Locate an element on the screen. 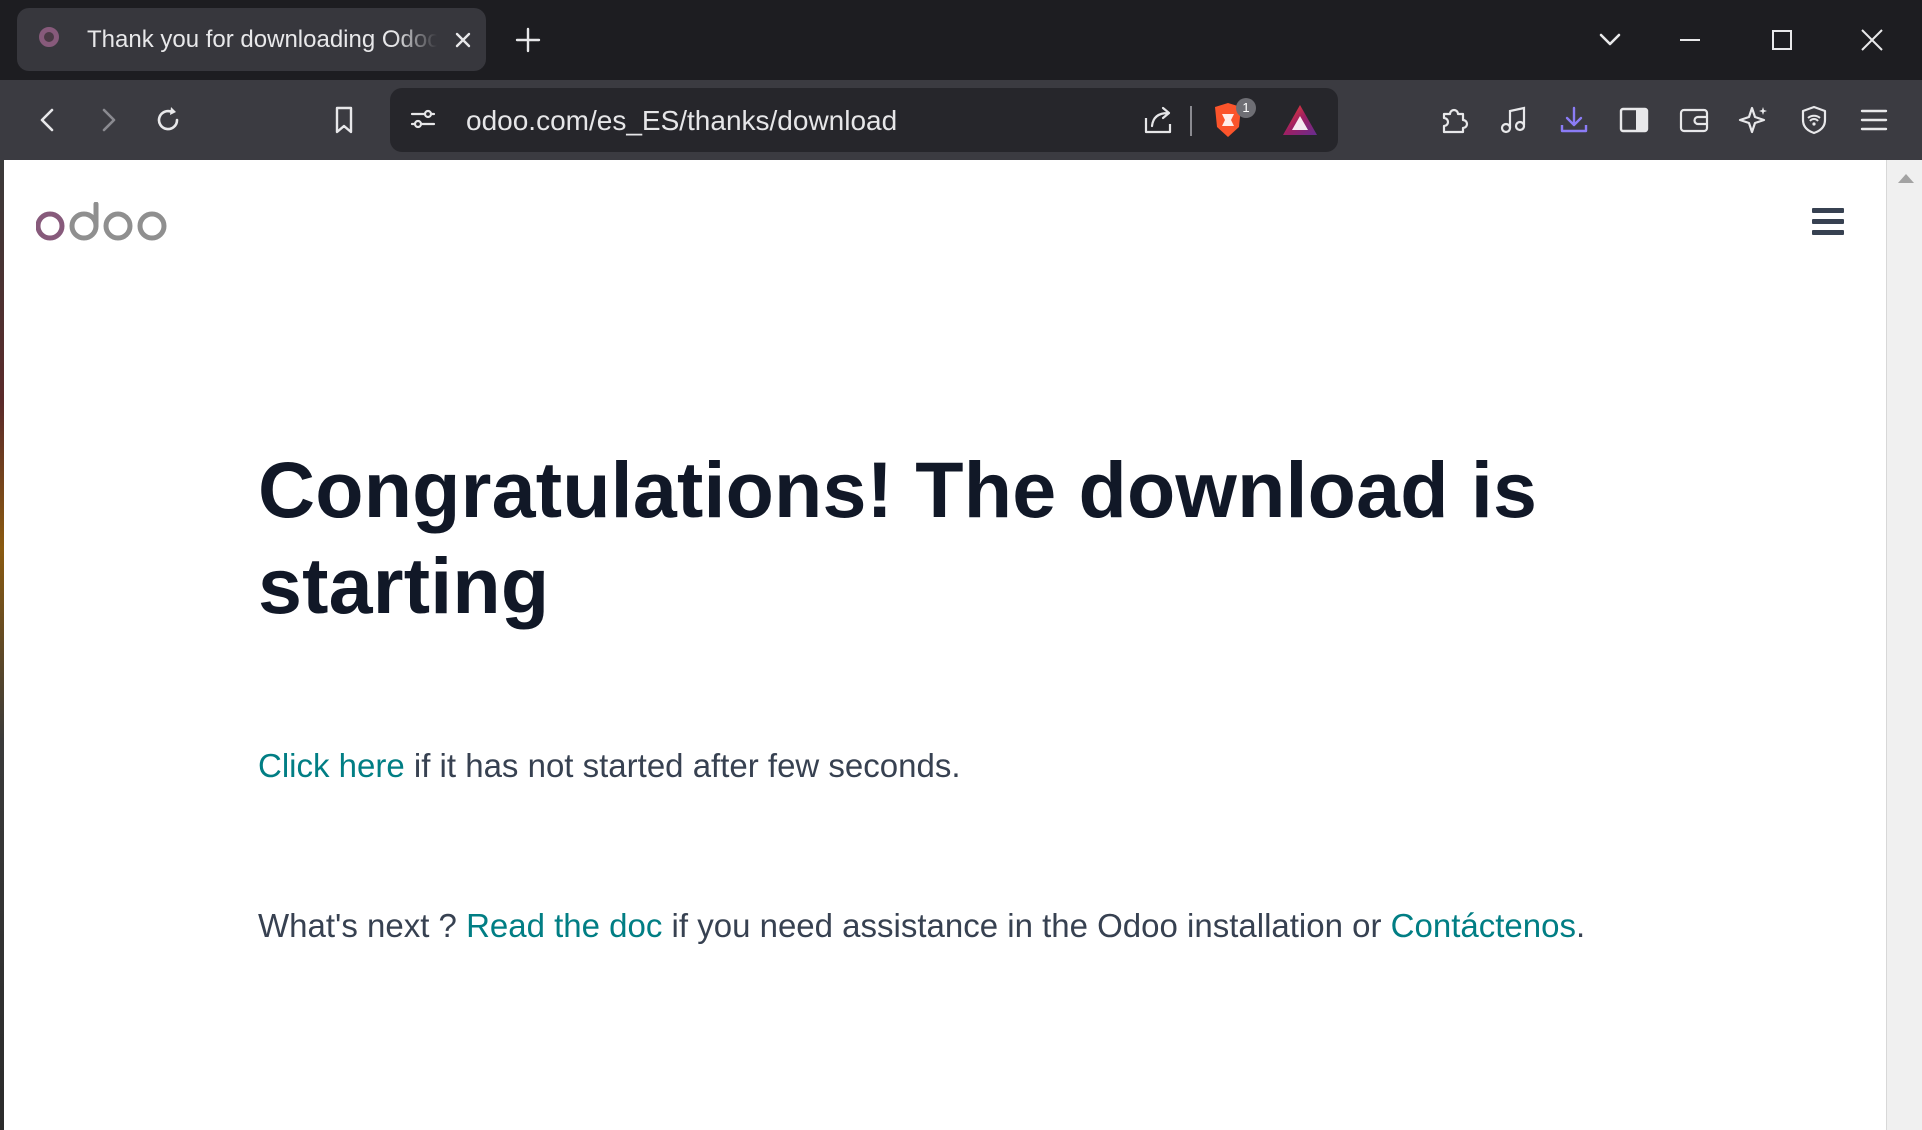 The image size is (1922, 1130). brave-rewards-icon is located at coordinates (1300, 122).